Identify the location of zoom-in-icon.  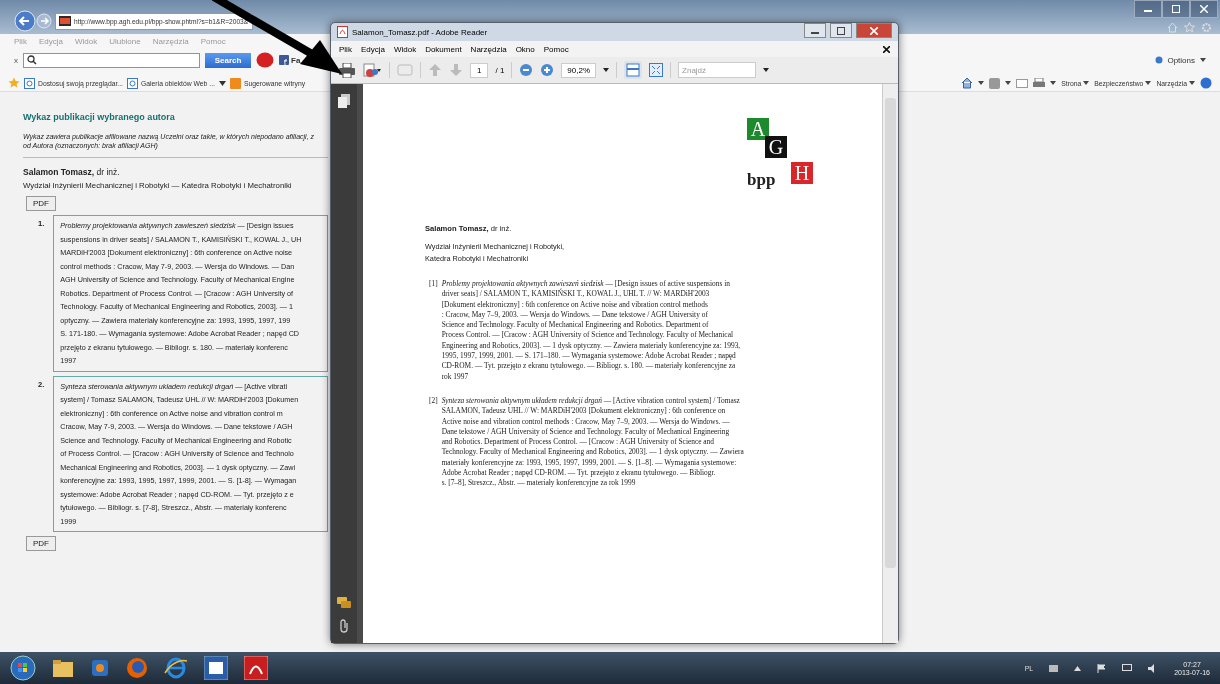
(547, 70).